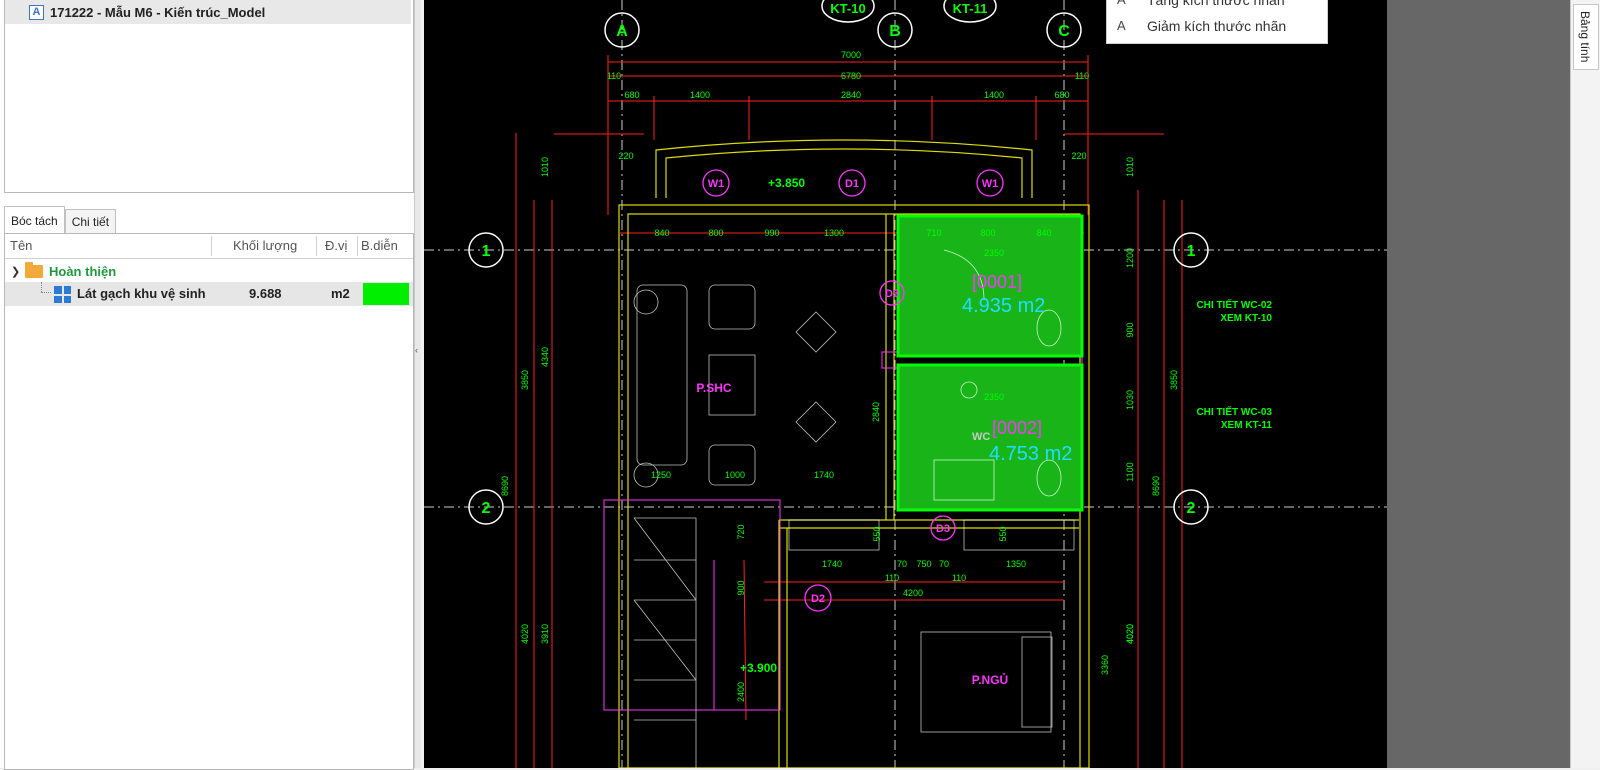 The image size is (1600, 770). Describe the element at coordinates (758, 668) in the screenshot. I see `level-label: +3.900` at that location.